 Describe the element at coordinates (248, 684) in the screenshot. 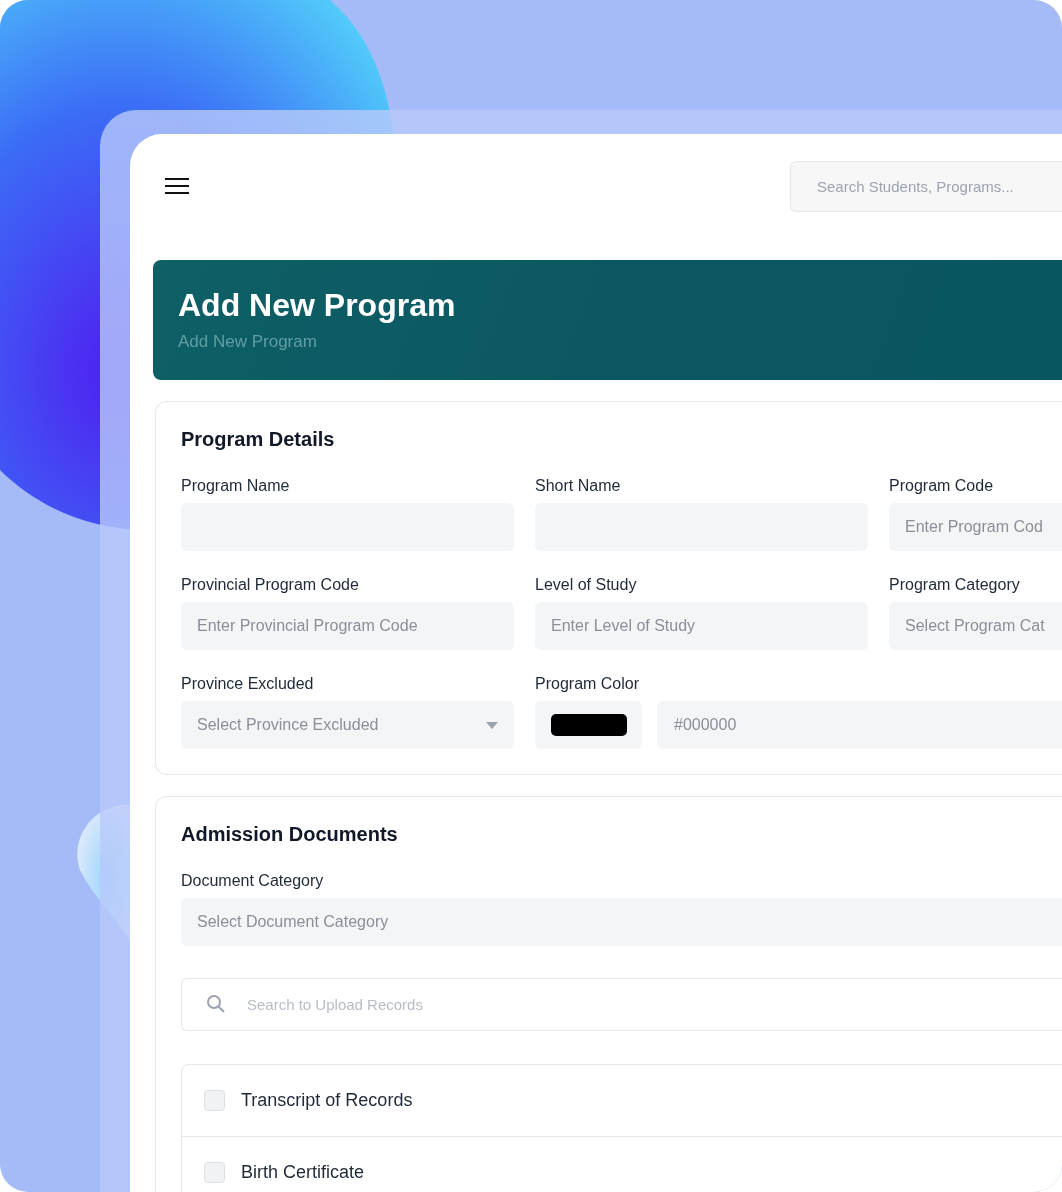

I see `field-label: Province Excluded` at that location.